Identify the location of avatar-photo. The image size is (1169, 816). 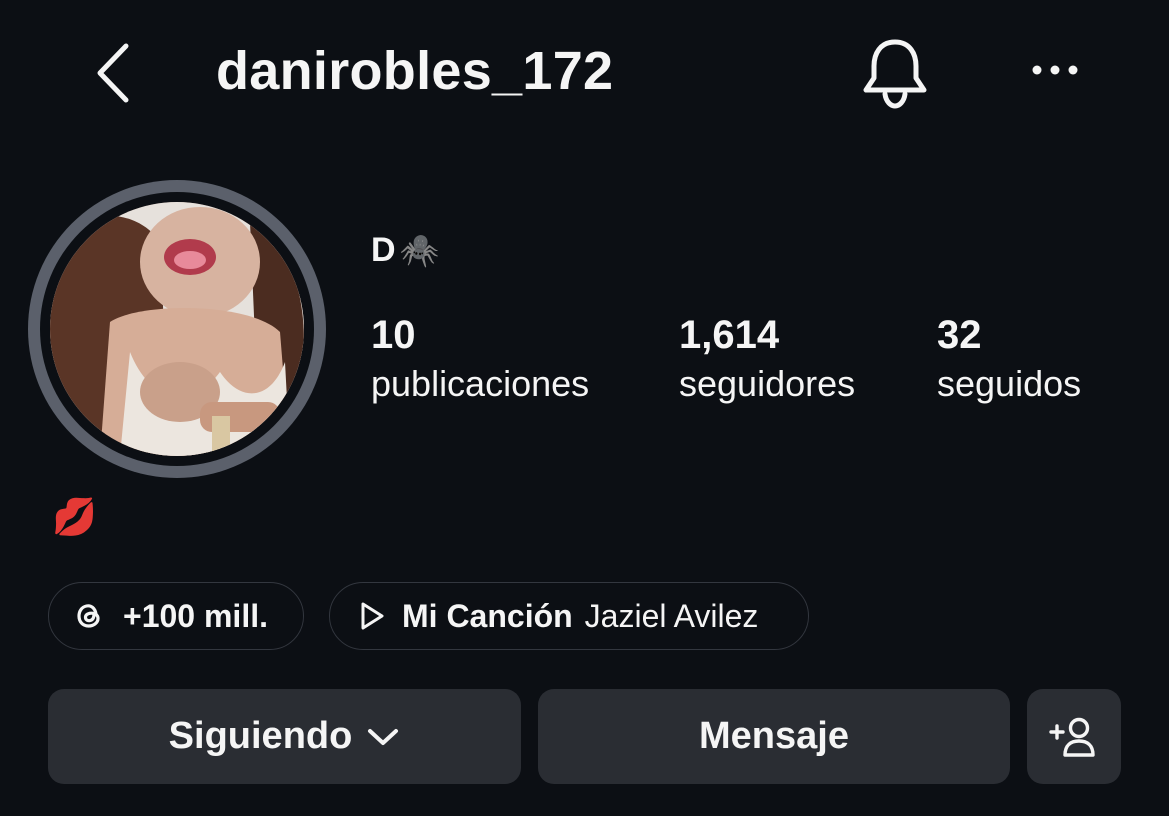
(177, 329).